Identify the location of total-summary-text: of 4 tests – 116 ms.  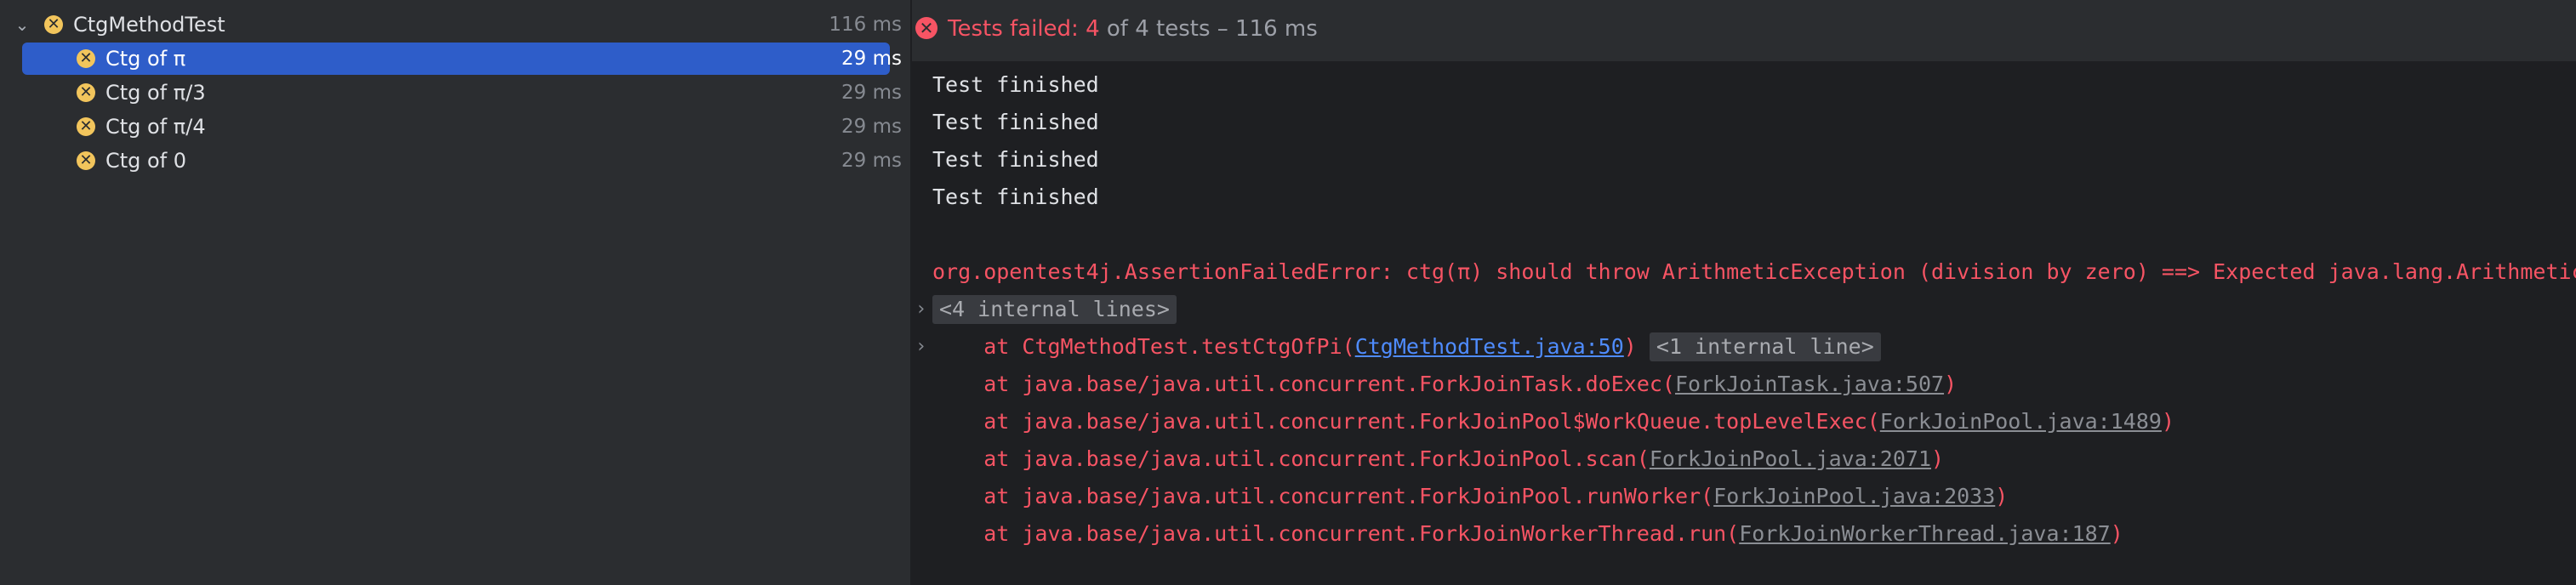
(1208, 29).